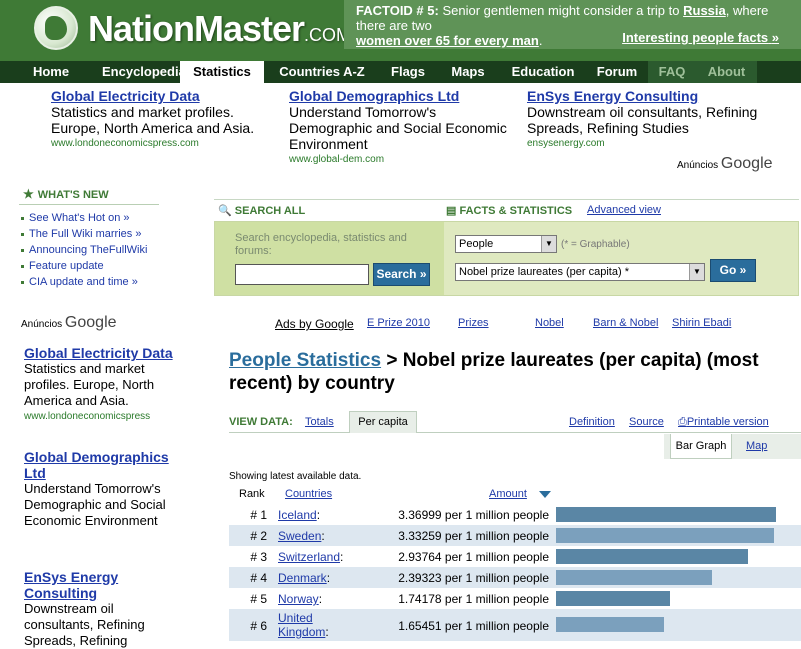 This screenshot has width=801, height=649. Describe the element at coordinates (222, 72) in the screenshot. I see `nav-tab-statistics: Statistics` at that location.